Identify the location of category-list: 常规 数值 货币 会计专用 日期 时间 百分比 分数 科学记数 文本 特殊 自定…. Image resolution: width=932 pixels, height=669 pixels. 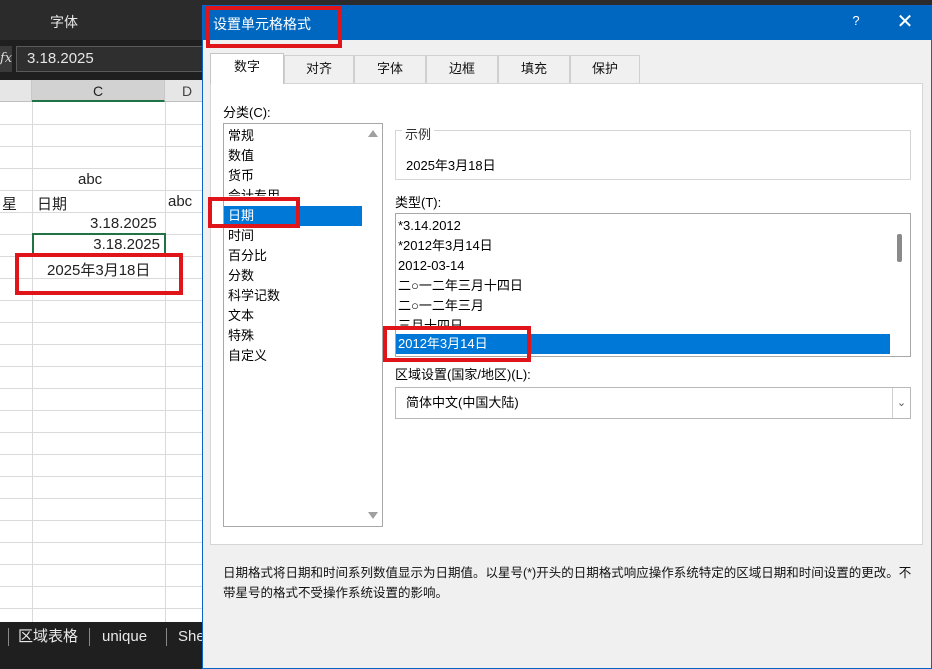
(303, 325).